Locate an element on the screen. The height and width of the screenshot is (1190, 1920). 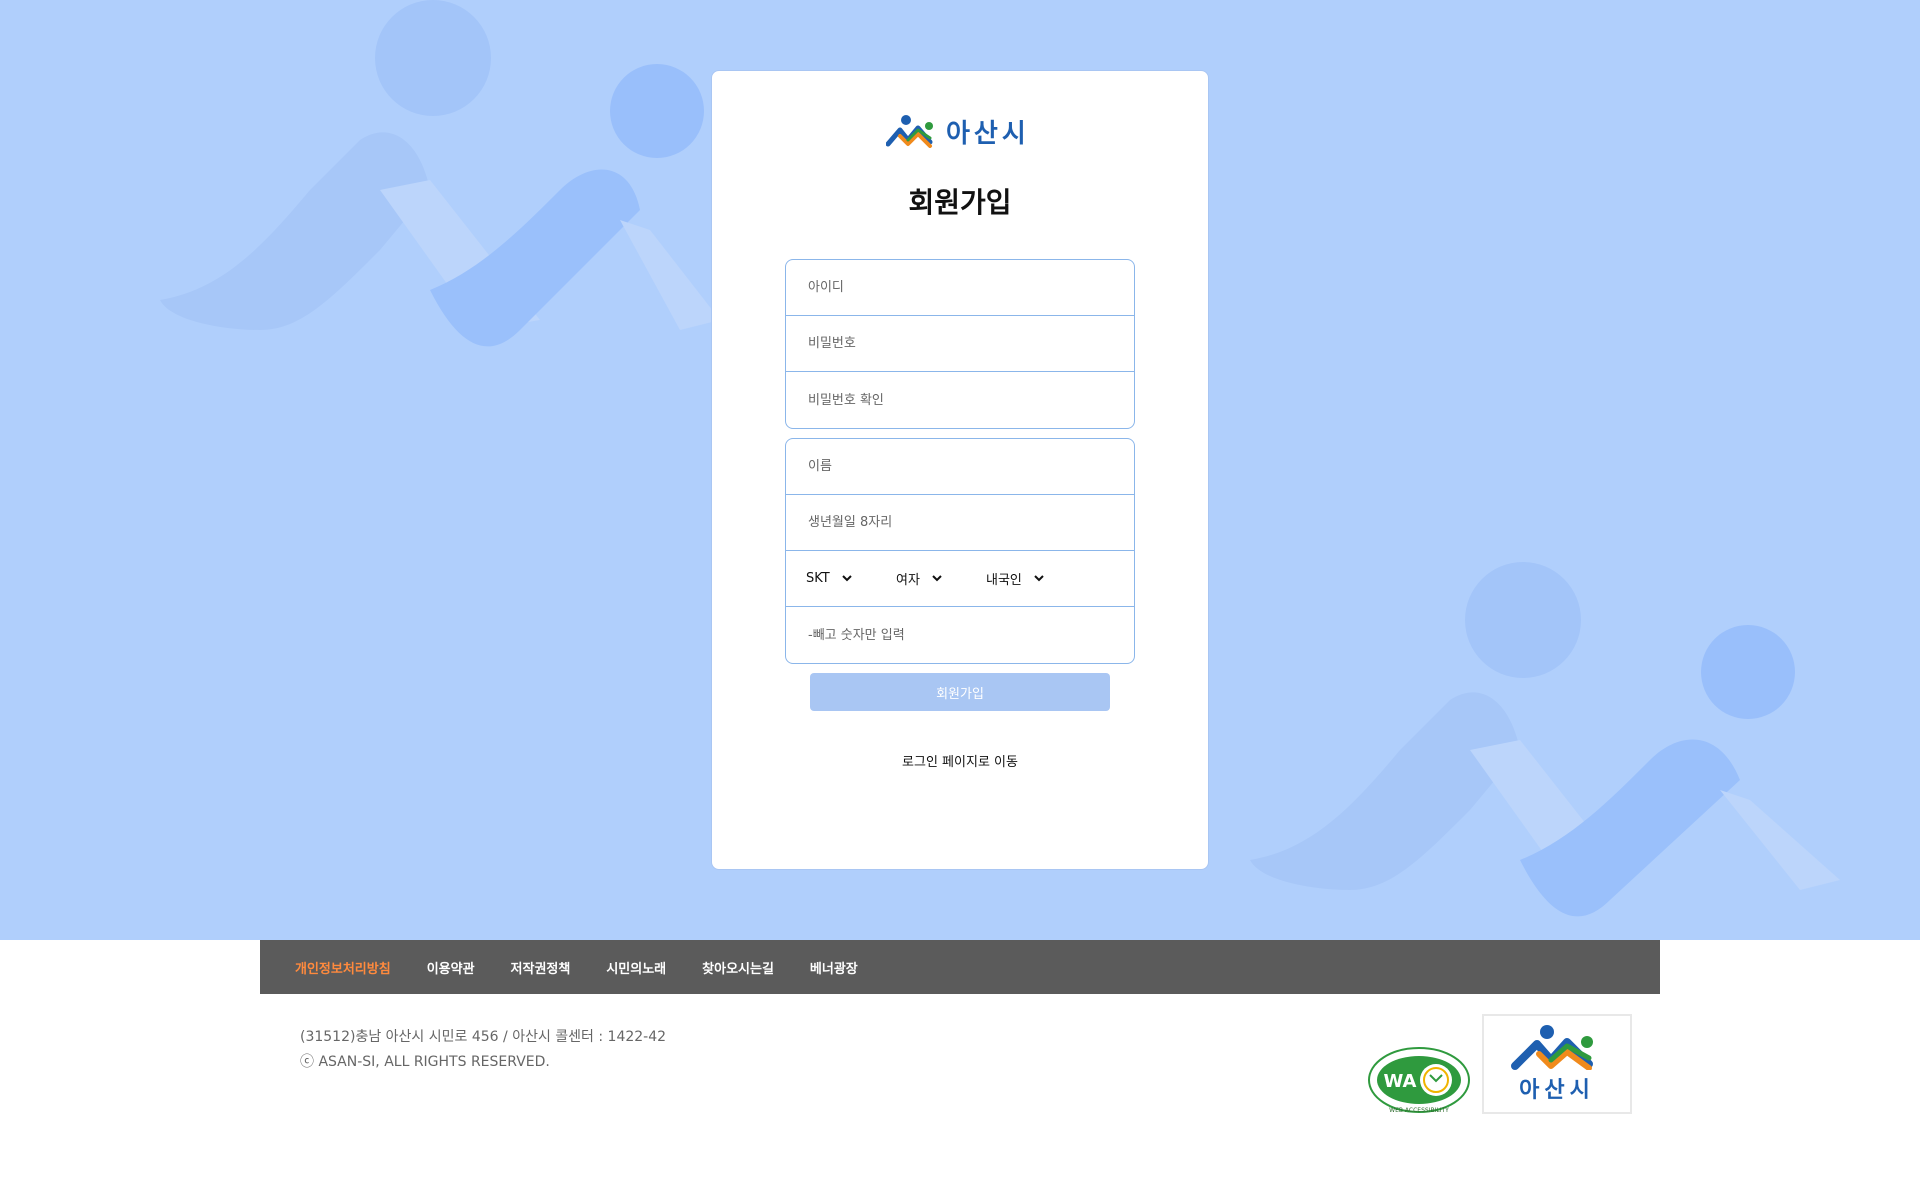
password-confirm-input is located at coordinates (958, 400).